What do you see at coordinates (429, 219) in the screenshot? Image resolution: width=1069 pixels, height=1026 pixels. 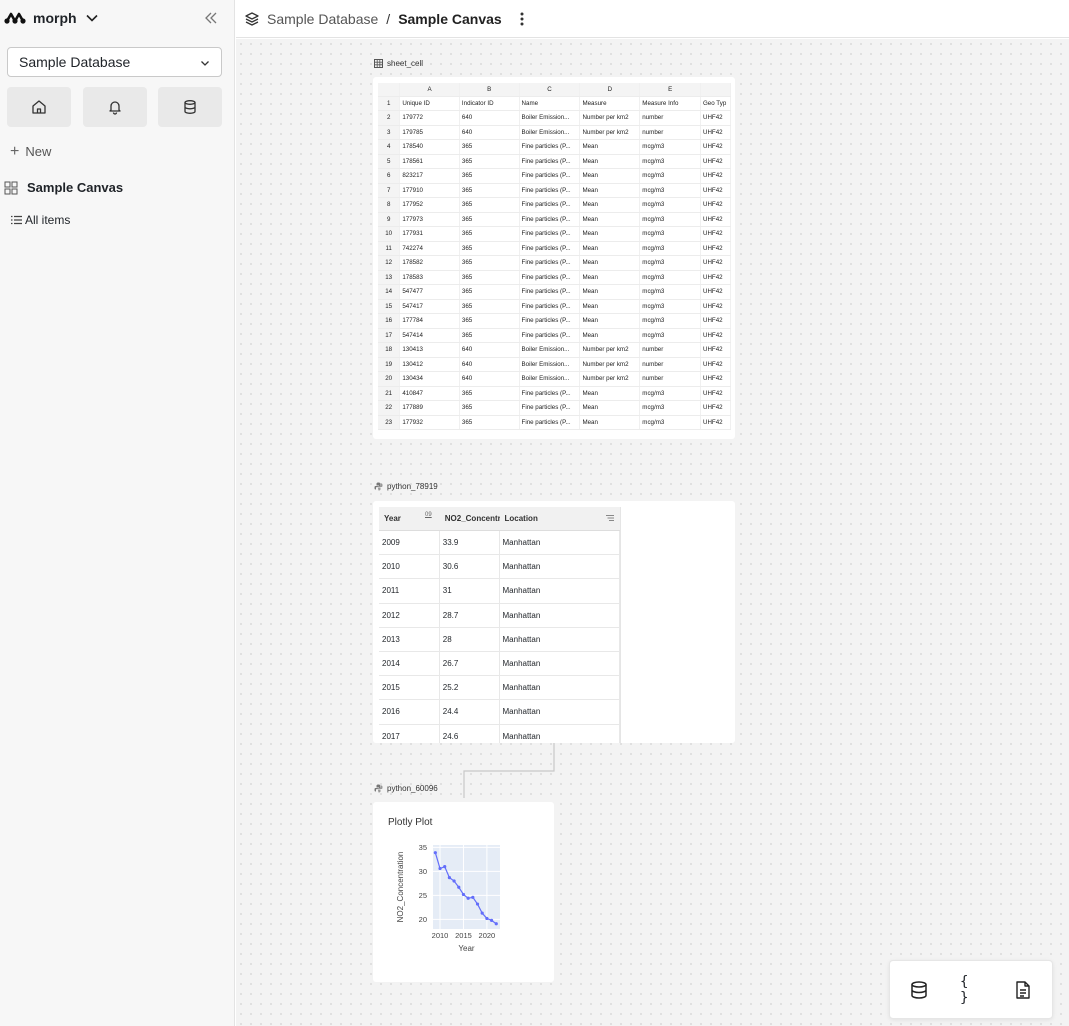 I see `sheet-cell: 177973` at bounding box center [429, 219].